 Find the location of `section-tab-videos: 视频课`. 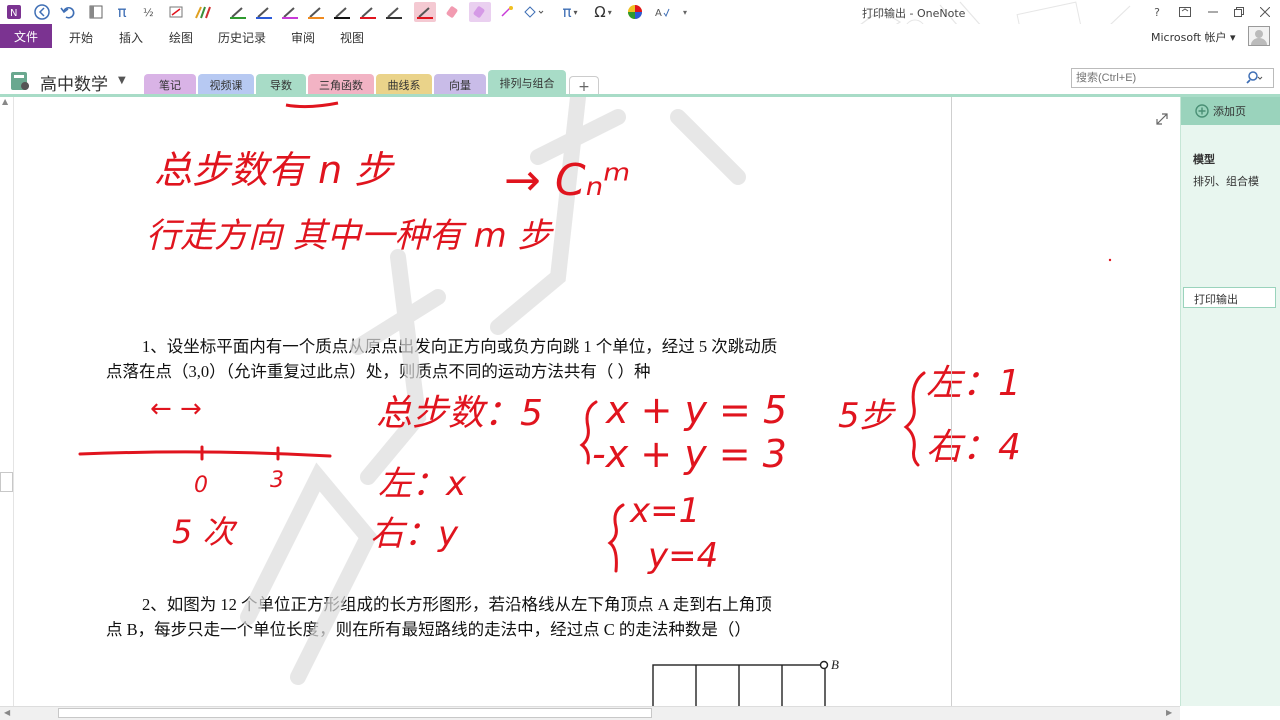

section-tab-videos: 视频课 is located at coordinates (226, 85).